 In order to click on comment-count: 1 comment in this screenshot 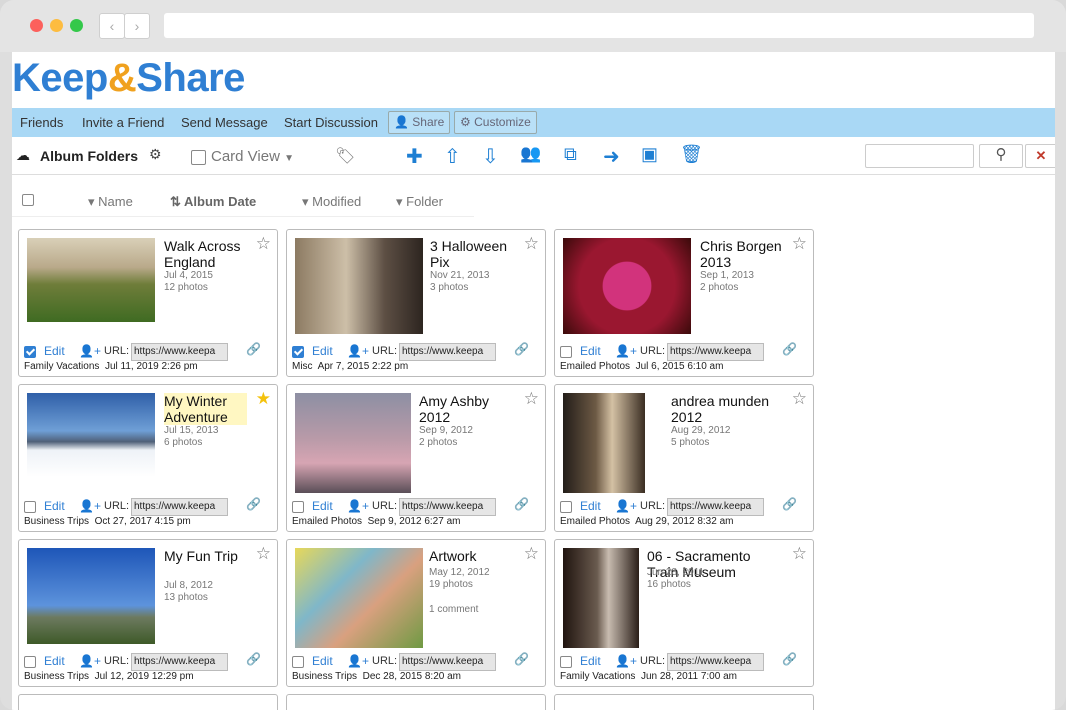, I will do `click(453, 610)`.